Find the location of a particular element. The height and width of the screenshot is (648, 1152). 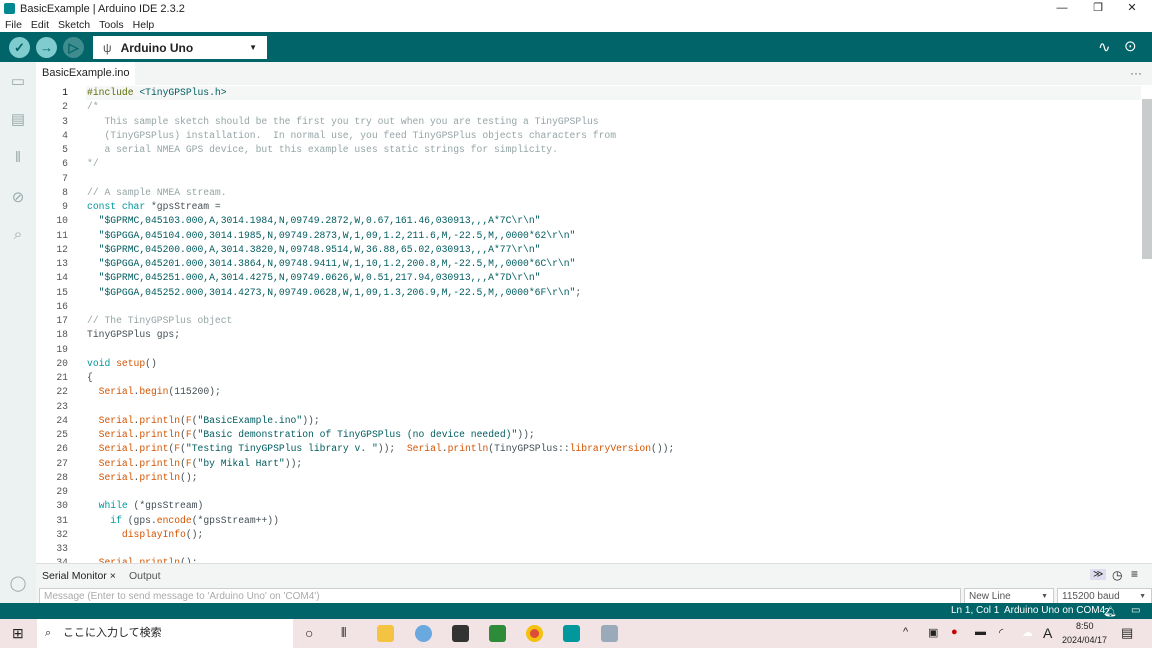

code-line: Serial.begin(115200); is located at coordinates (154, 392).